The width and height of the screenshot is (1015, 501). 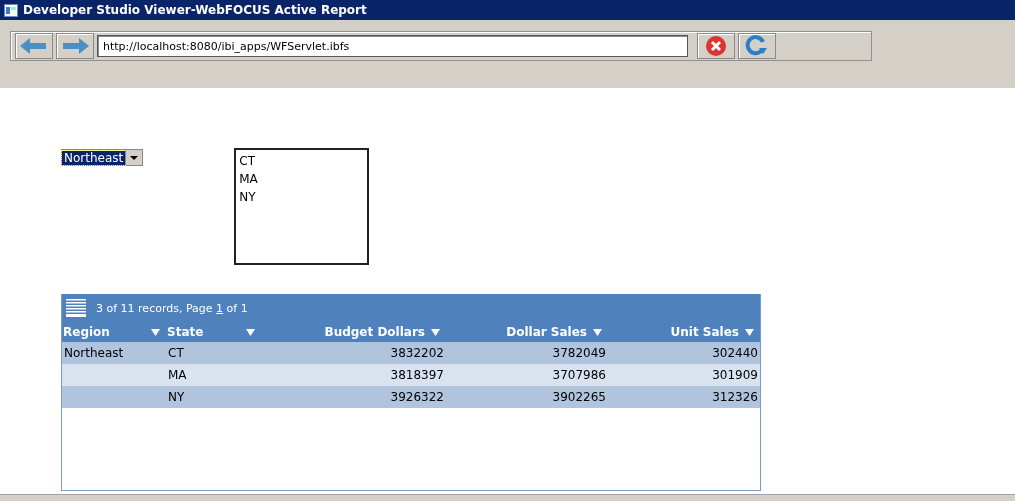 What do you see at coordinates (134, 157) in the screenshot?
I see `caret-icon` at bounding box center [134, 157].